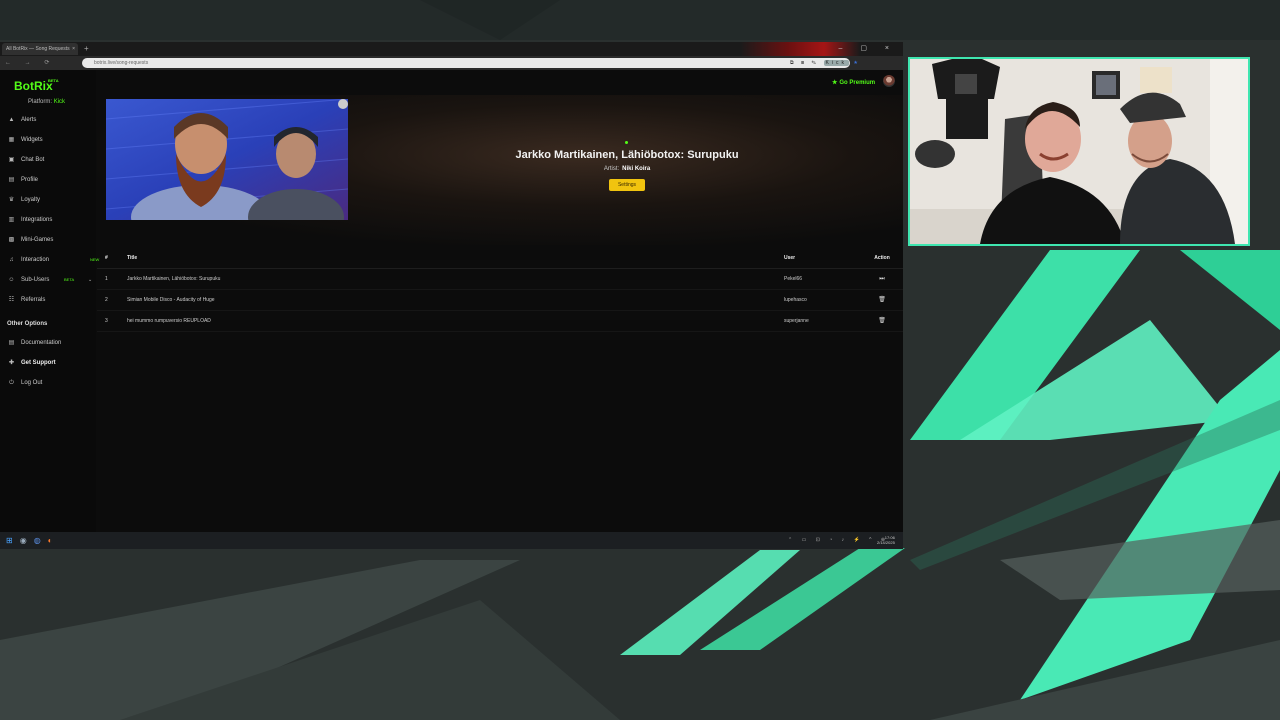 The width and height of the screenshot is (1280, 720). What do you see at coordinates (54, 540) in the screenshot?
I see `firefox-icon: ◐` at bounding box center [54, 540].